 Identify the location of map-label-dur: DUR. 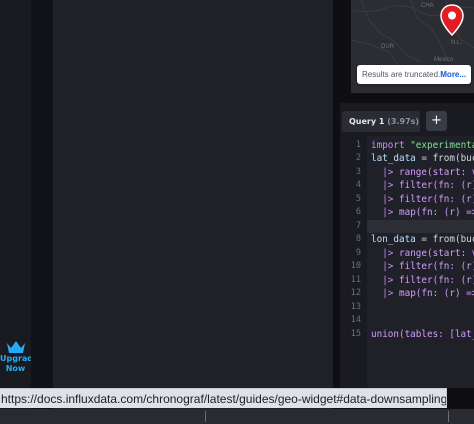
(387, 47).